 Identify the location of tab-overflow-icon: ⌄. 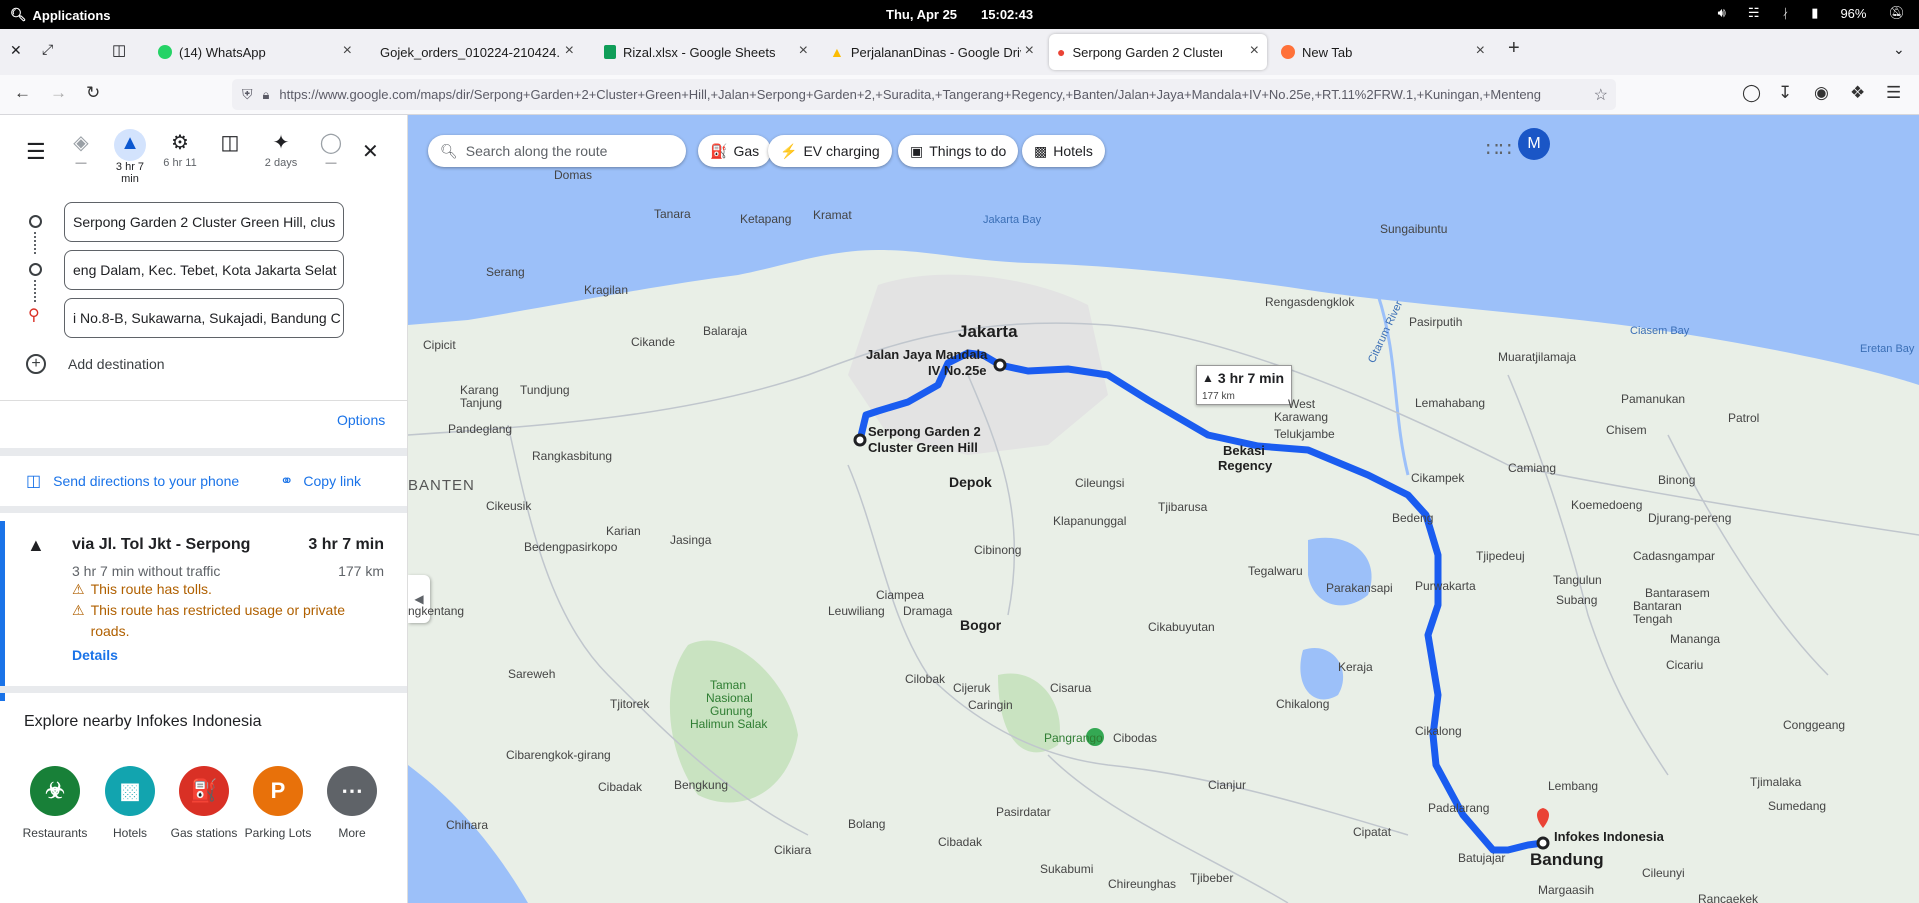
(1899, 49).